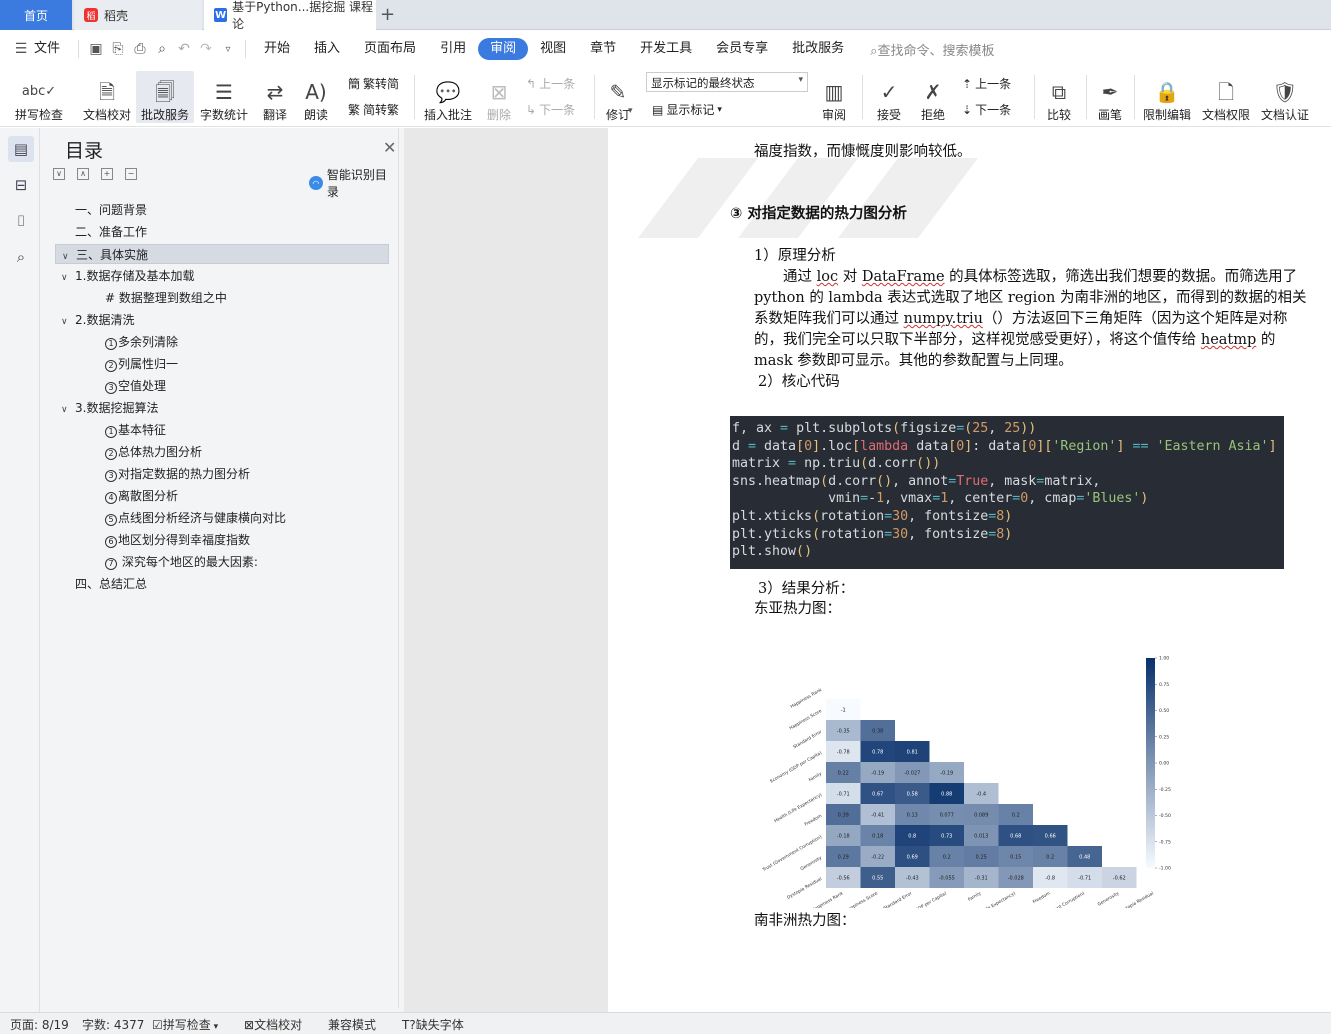 The image size is (1331, 1034). Describe the element at coordinates (111, 210) in the screenshot. I see `toc-item: 一、问题背景` at that location.